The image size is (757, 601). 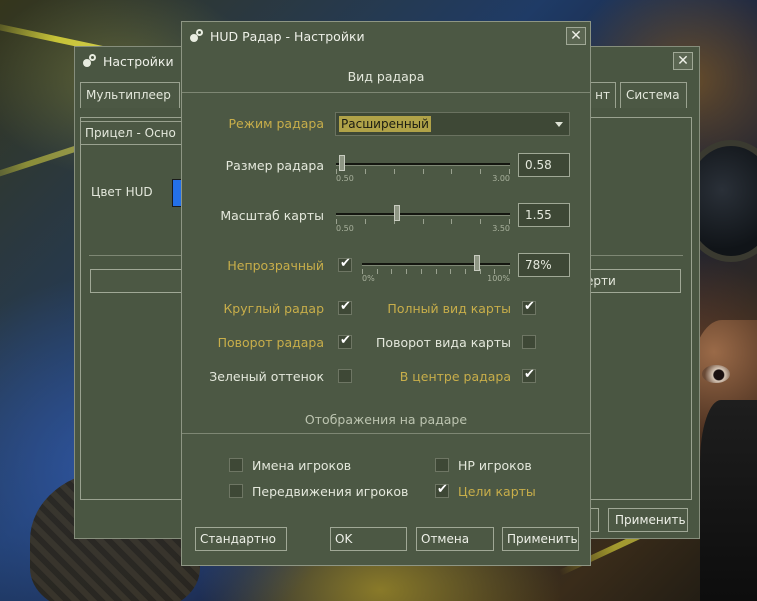 I want to click on dialog-title: HUD Радар - Настройки, so click(x=287, y=36).